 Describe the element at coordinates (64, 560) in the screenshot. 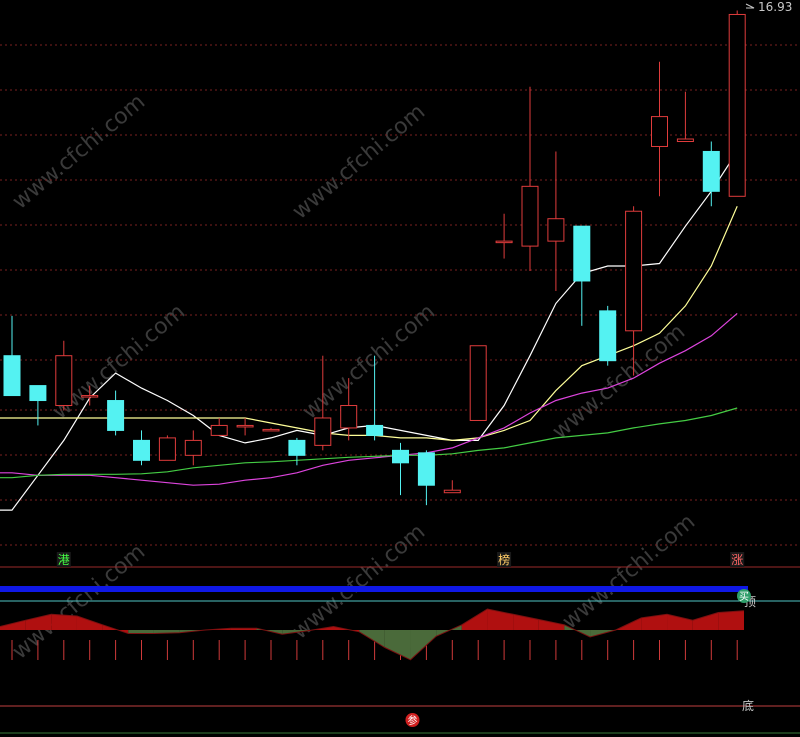

I see `signal-marker: 港` at that location.